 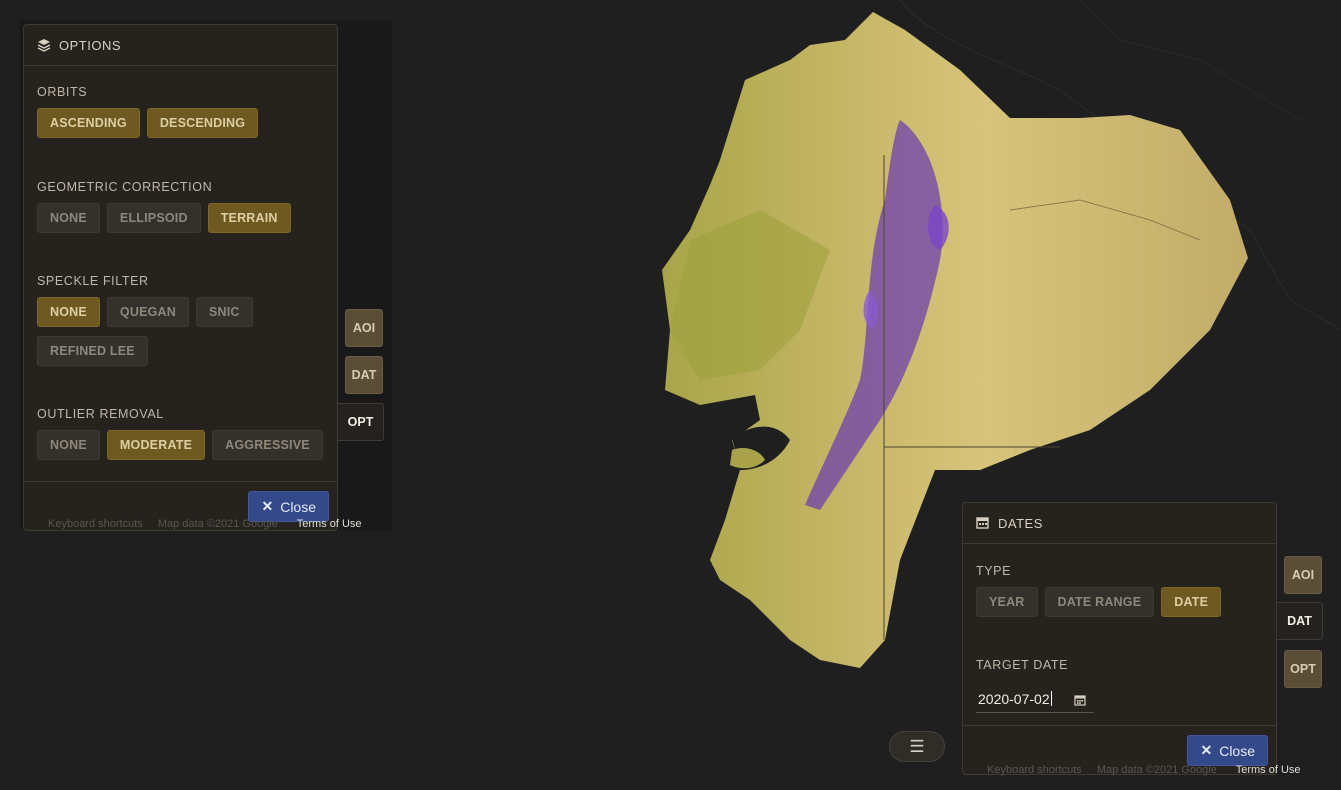 I want to click on date-type-label: TYPE, so click(x=994, y=571).